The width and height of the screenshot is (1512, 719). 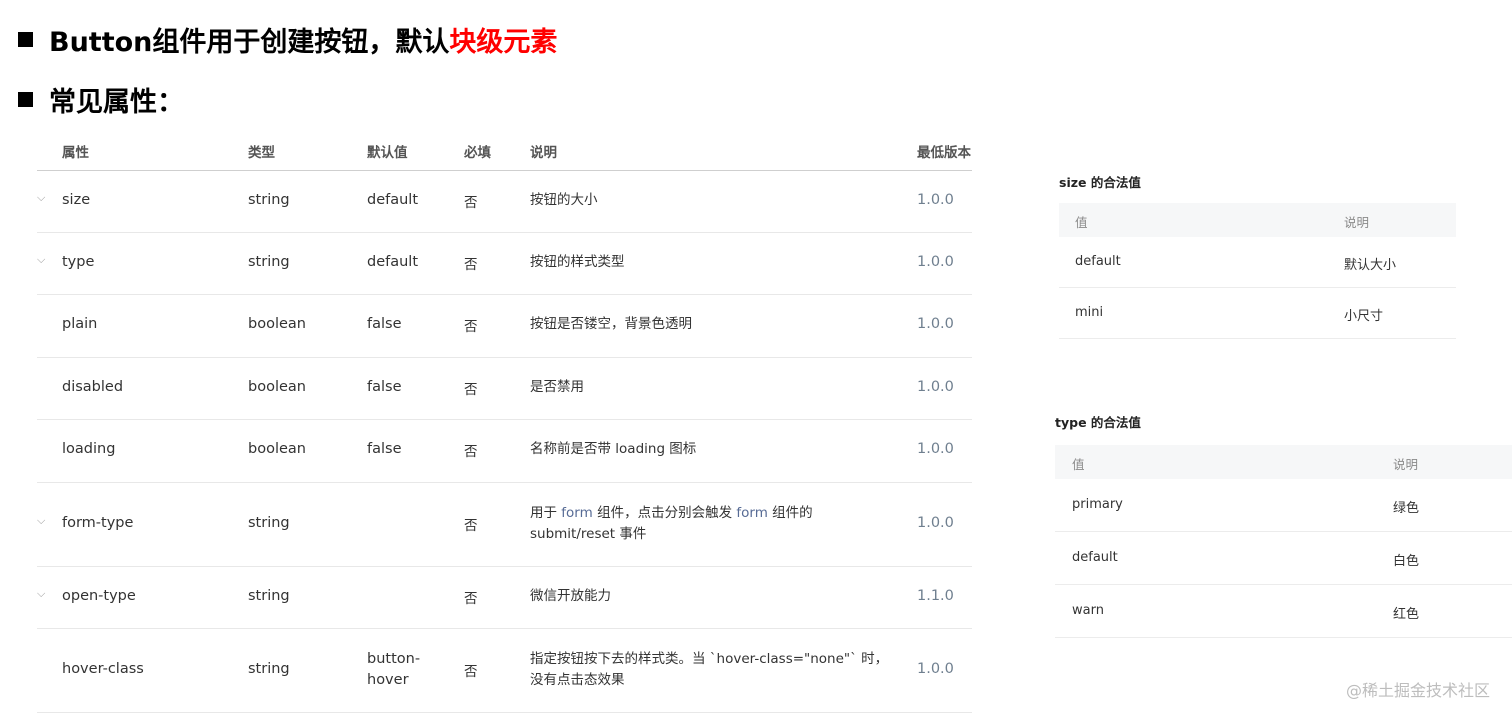 I want to click on table-row: plain boolean false 否 按钮是否镂空，背景色透明 1.0.0, so click(x=504, y=326).